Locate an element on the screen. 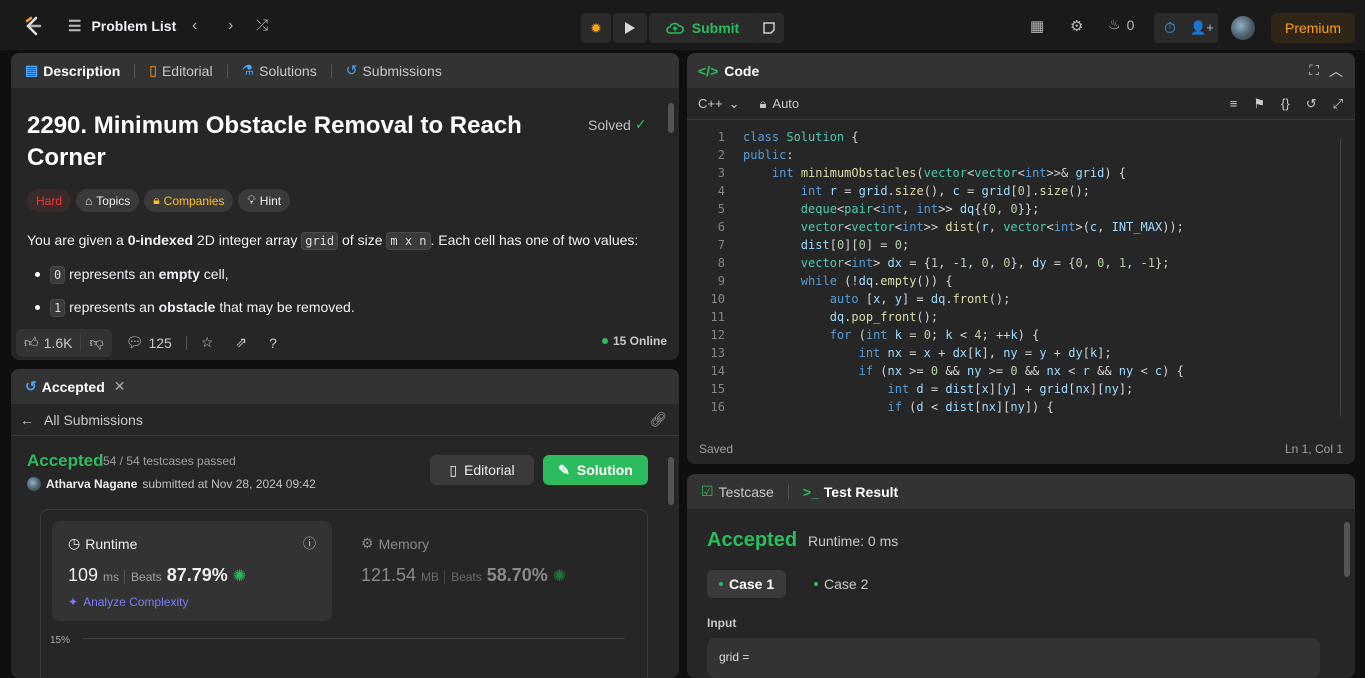 Image resolution: width=1365 pixels, height=678 pixels. bookmark-icon: ⚑ is located at coordinates (1259, 104).